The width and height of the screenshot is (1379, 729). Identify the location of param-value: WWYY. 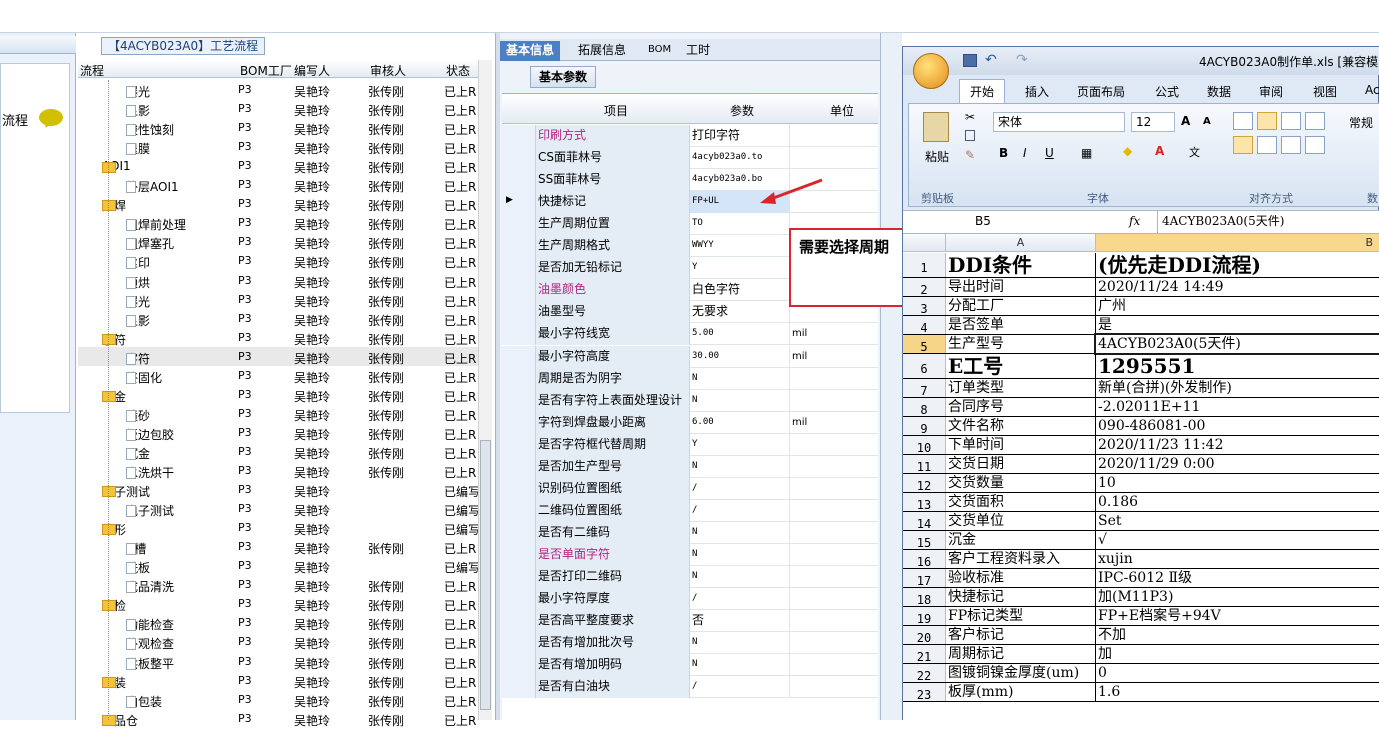
(740, 246).